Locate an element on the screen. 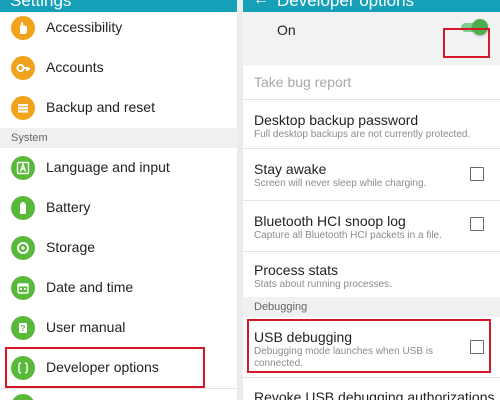  revoke-usb-debugging-authorizations-label: Revoke USB debugging authorizations is located at coordinates (374, 394).